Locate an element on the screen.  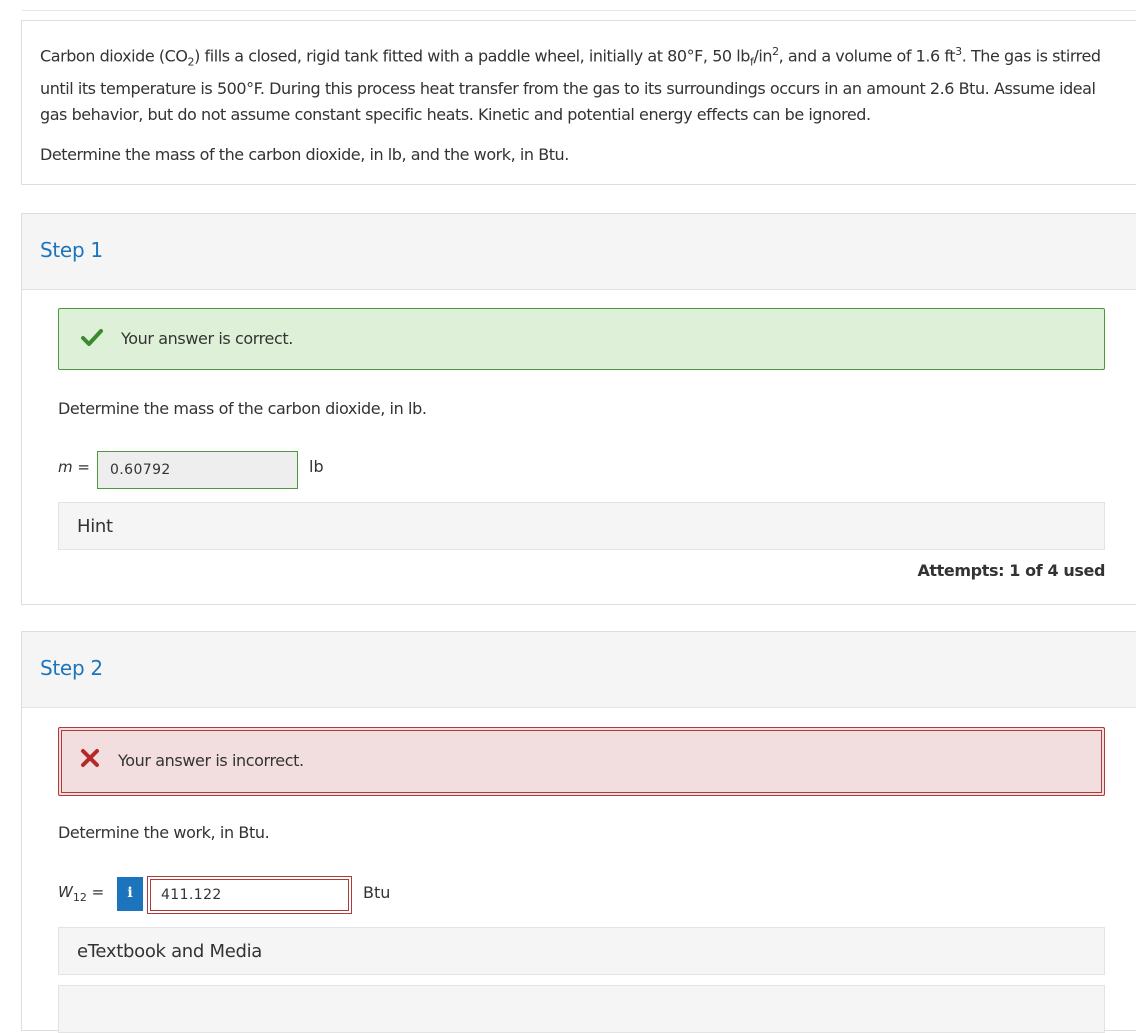
info-icon: i is located at coordinates (130, 894).